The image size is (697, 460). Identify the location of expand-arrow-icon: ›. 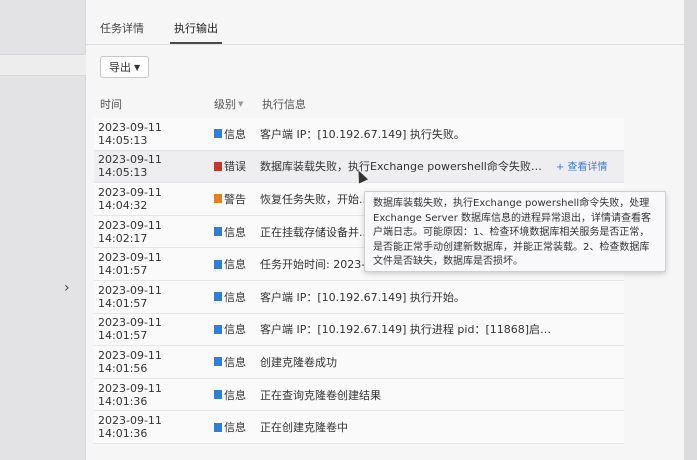
(67, 288).